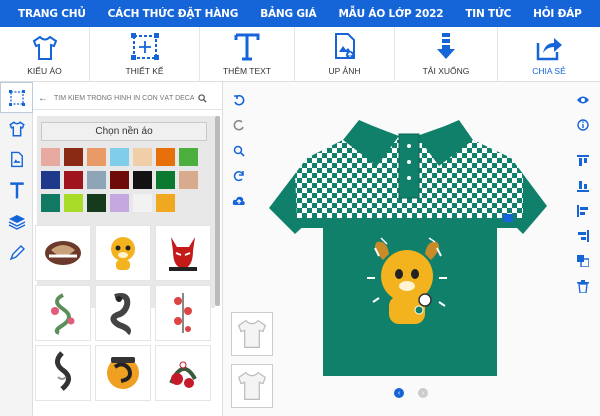 The height and width of the screenshot is (416, 600). I want to click on align-left-icon, so click(582, 211).